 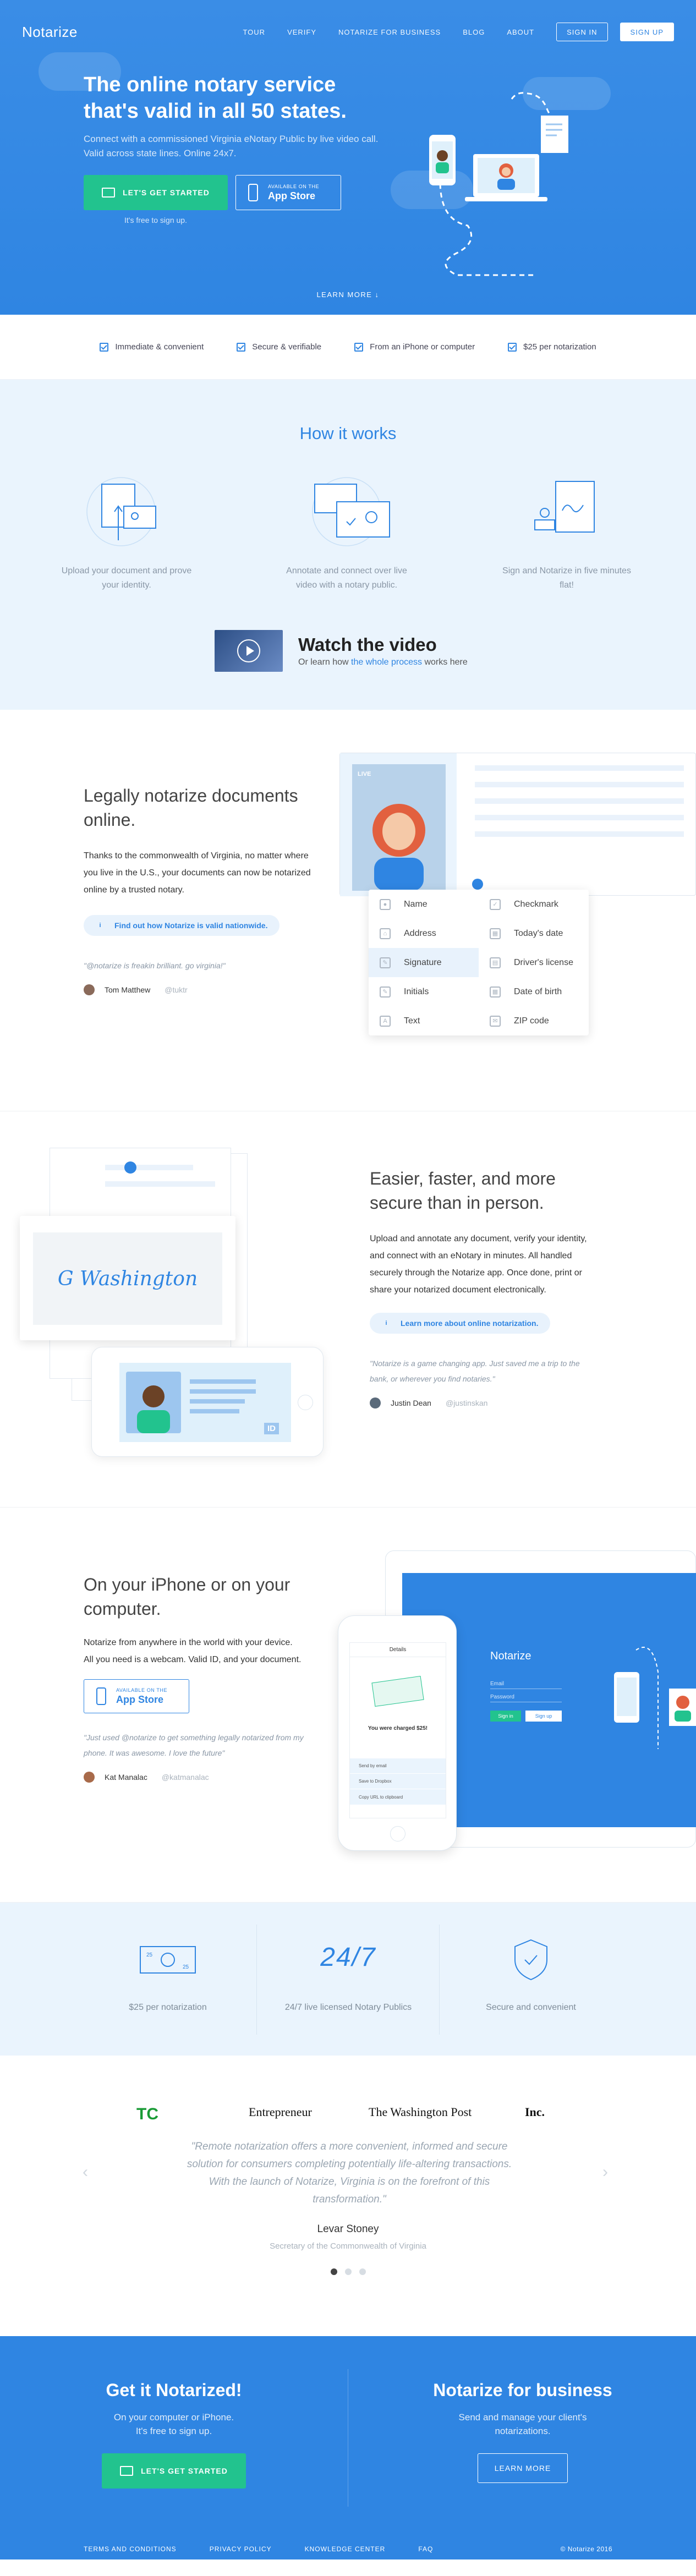 What do you see at coordinates (348, 433) in the screenshot?
I see `how-title: How it works` at bounding box center [348, 433].